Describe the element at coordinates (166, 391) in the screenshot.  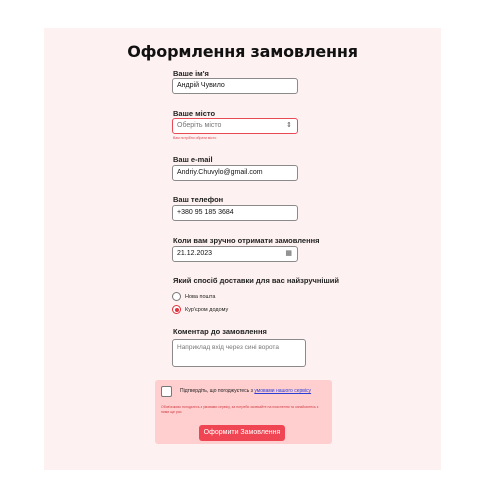
I see `agree-checkbox` at that location.